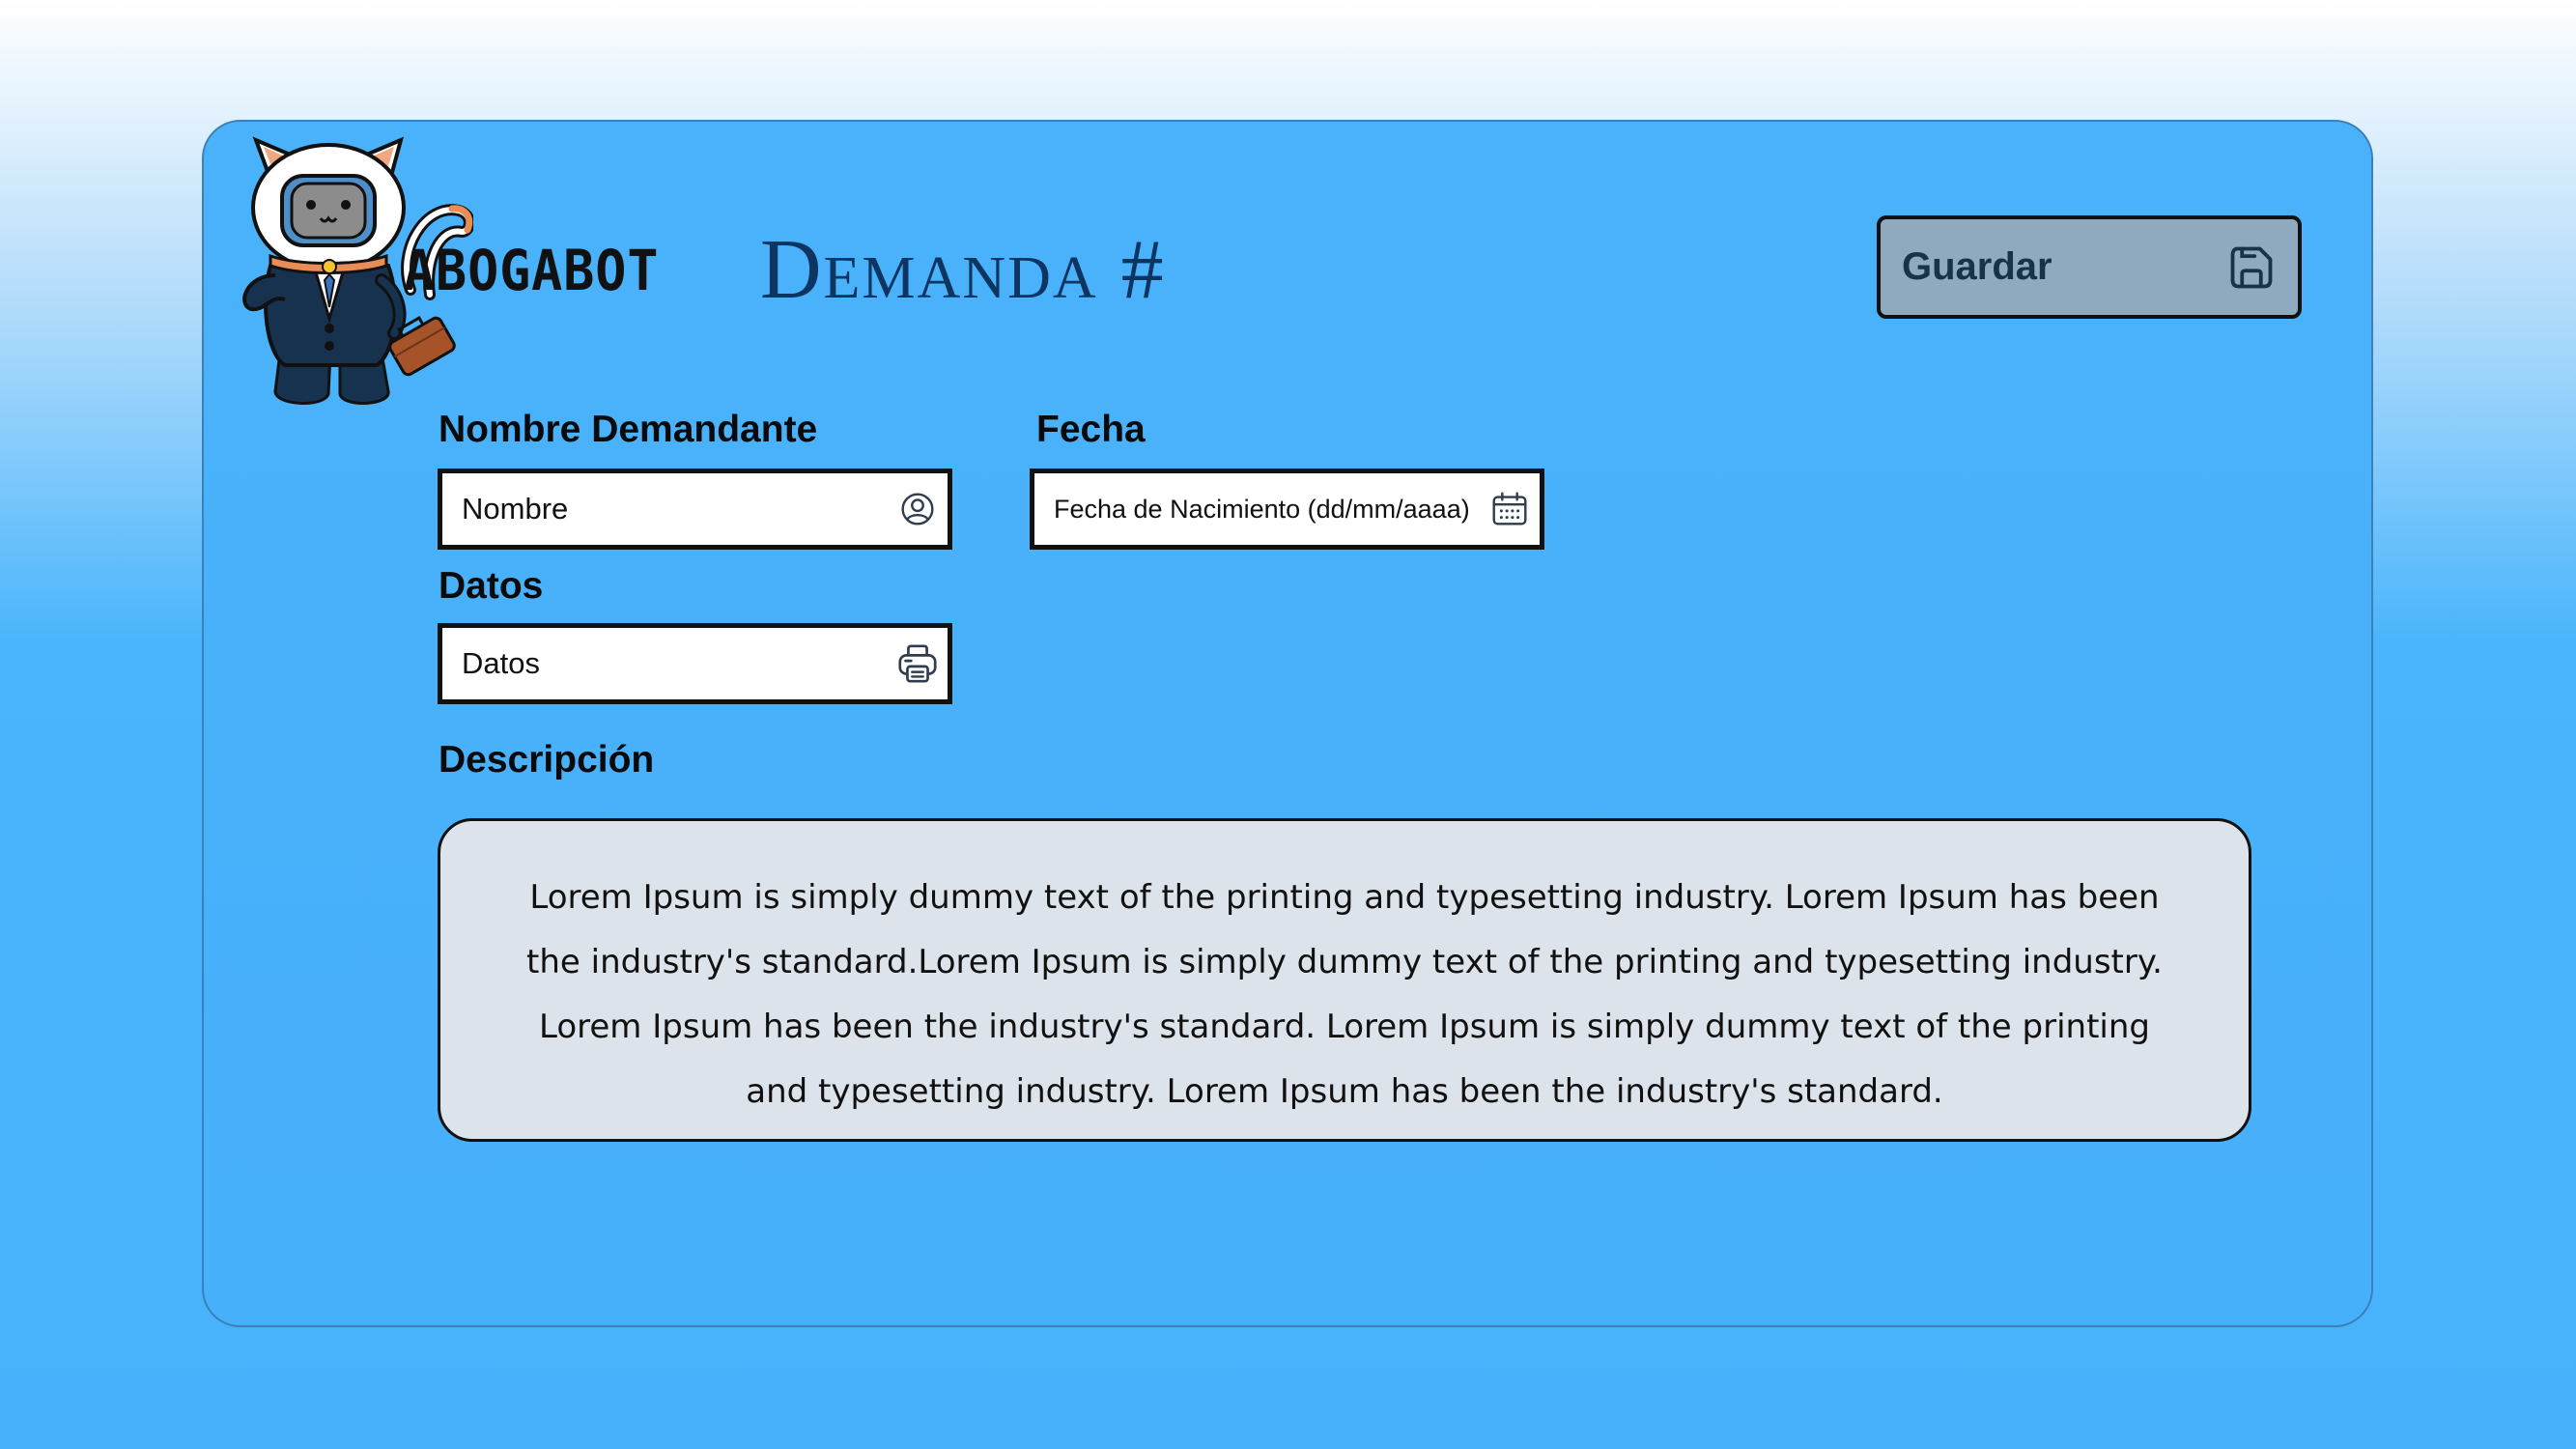 Image resolution: width=2576 pixels, height=1449 pixels. Describe the element at coordinates (1977, 266) in the screenshot. I see `save-button-label: Guardar` at that location.